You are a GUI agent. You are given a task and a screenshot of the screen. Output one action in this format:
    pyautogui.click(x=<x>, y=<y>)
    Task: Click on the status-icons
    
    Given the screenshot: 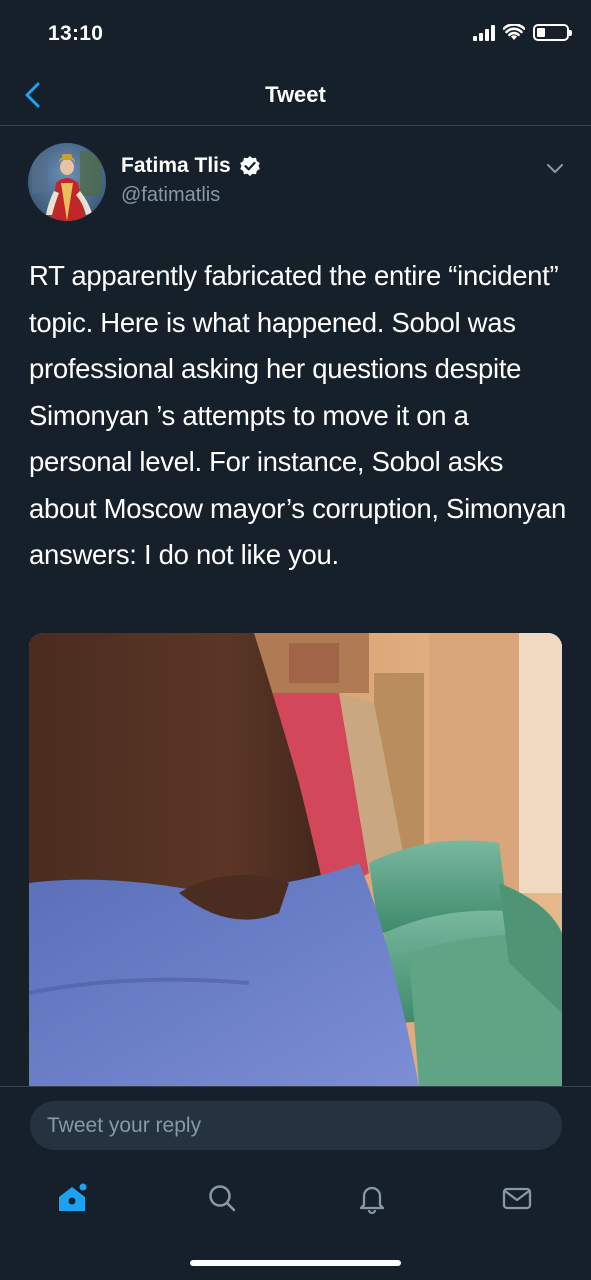 What is the action you would take?
    pyautogui.click(x=522, y=32)
    